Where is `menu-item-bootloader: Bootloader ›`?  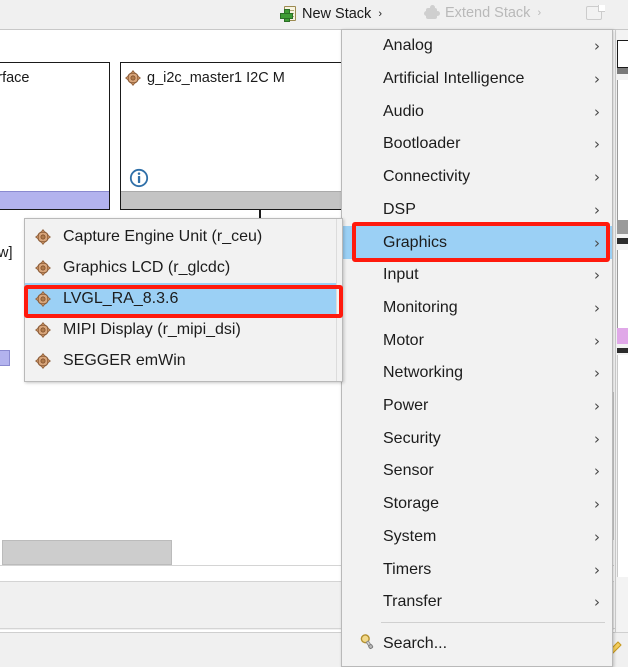 menu-item-bootloader: Bootloader › is located at coordinates (477, 144).